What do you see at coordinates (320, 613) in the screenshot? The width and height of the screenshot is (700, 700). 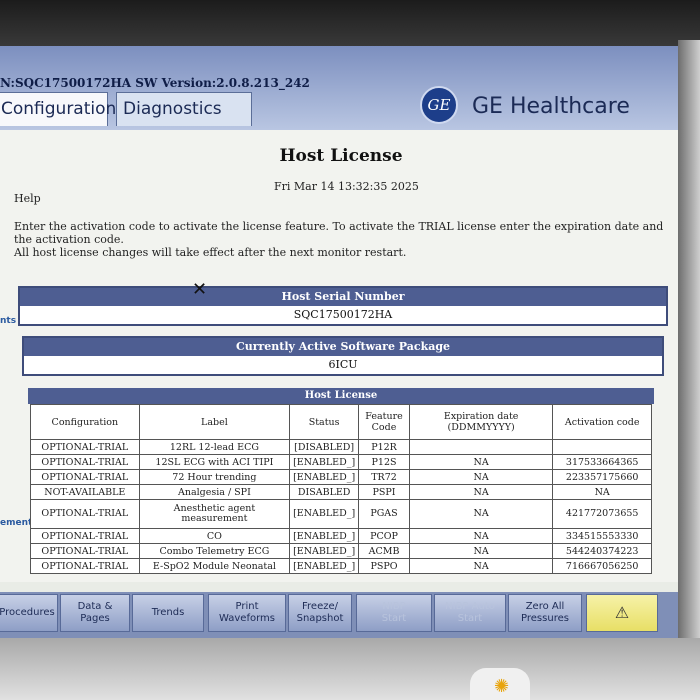 I see `freeze-snapshot-button: Freeze/ Snapshot` at bounding box center [320, 613].